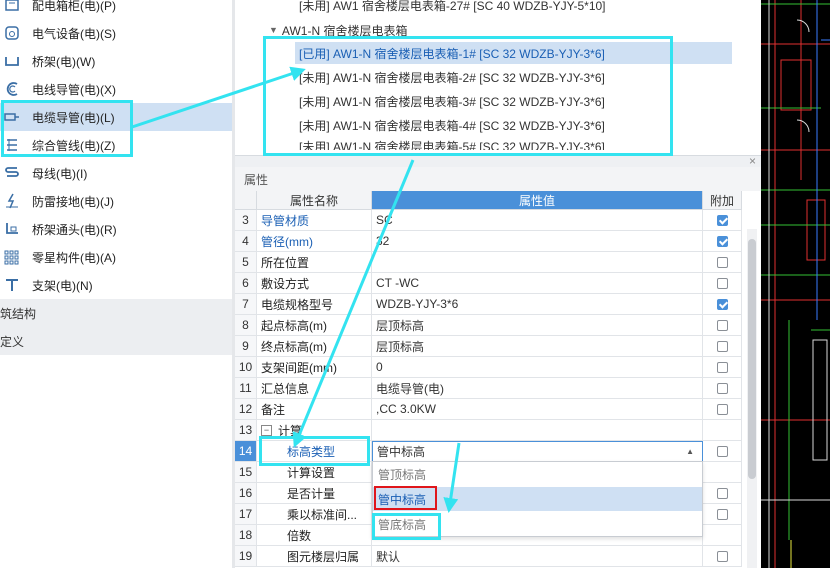 The image size is (830, 568). What do you see at coordinates (537, 241) in the screenshot?
I see `property-value: 32` at bounding box center [537, 241].